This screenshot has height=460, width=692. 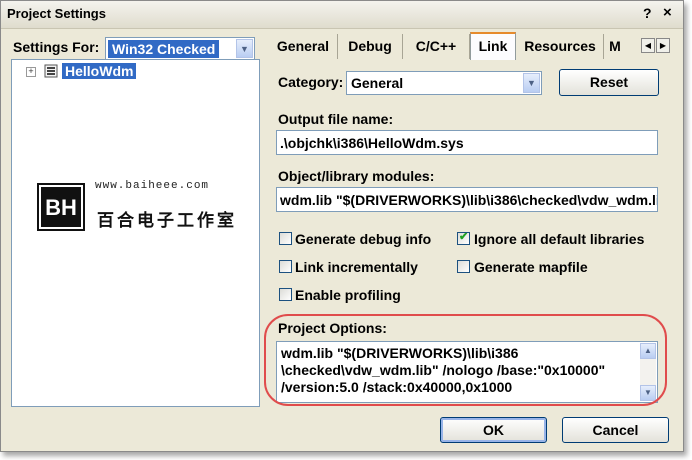 I want to click on baiheee-logo: BH www.baiheee.com 百合电子工作室, so click(x=142, y=212).